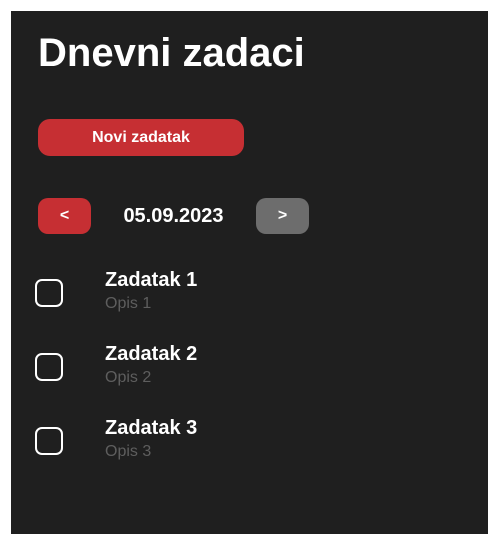  Describe the element at coordinates (128, 377) in the screenshot. I see `task-description: Opis 2` at that location.